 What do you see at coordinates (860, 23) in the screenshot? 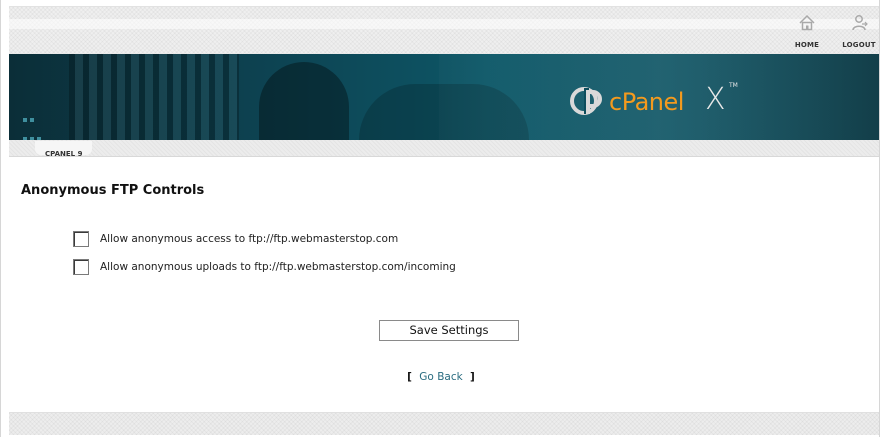
I see `logout-icon` at bounding box center [860, 23].